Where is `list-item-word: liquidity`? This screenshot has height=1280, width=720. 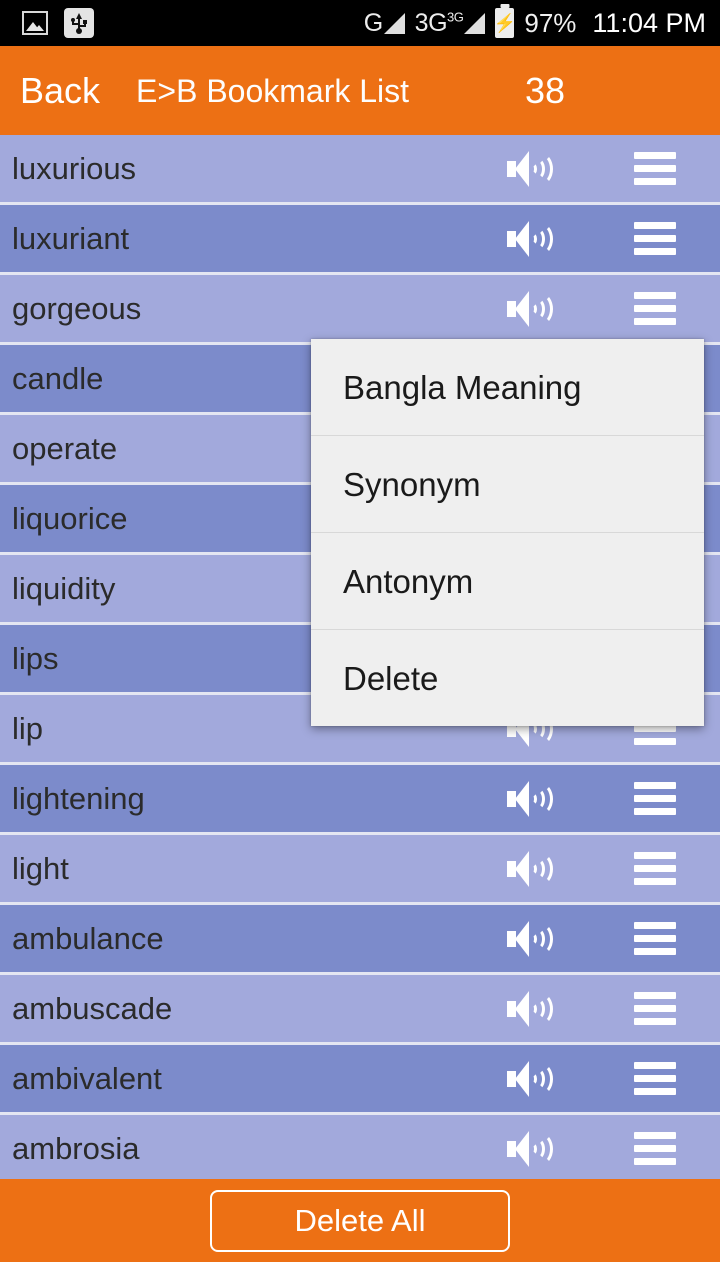
list-item-word: liquidity is located at coordinates (64, 588).